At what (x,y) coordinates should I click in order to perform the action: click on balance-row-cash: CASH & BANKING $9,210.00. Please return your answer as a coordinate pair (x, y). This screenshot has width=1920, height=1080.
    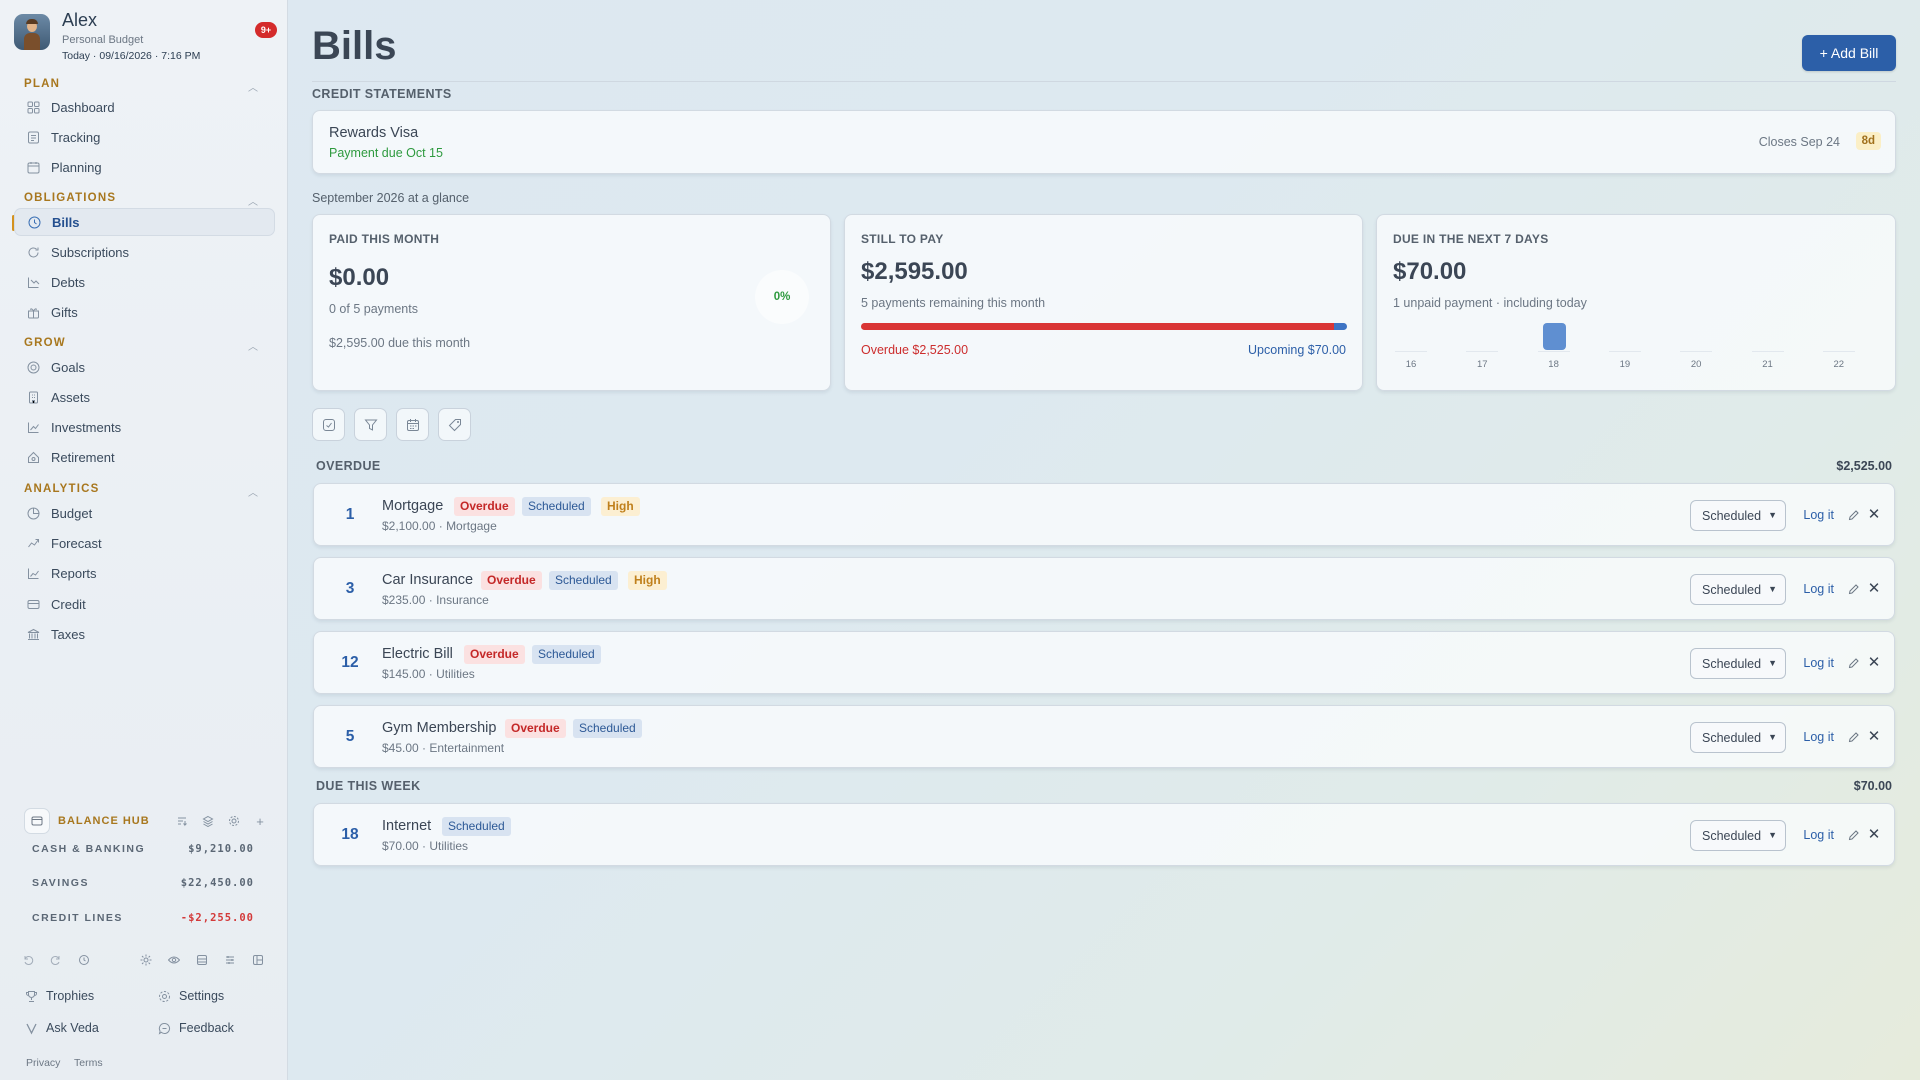
    Looking at the image, I should click on (143, 850).